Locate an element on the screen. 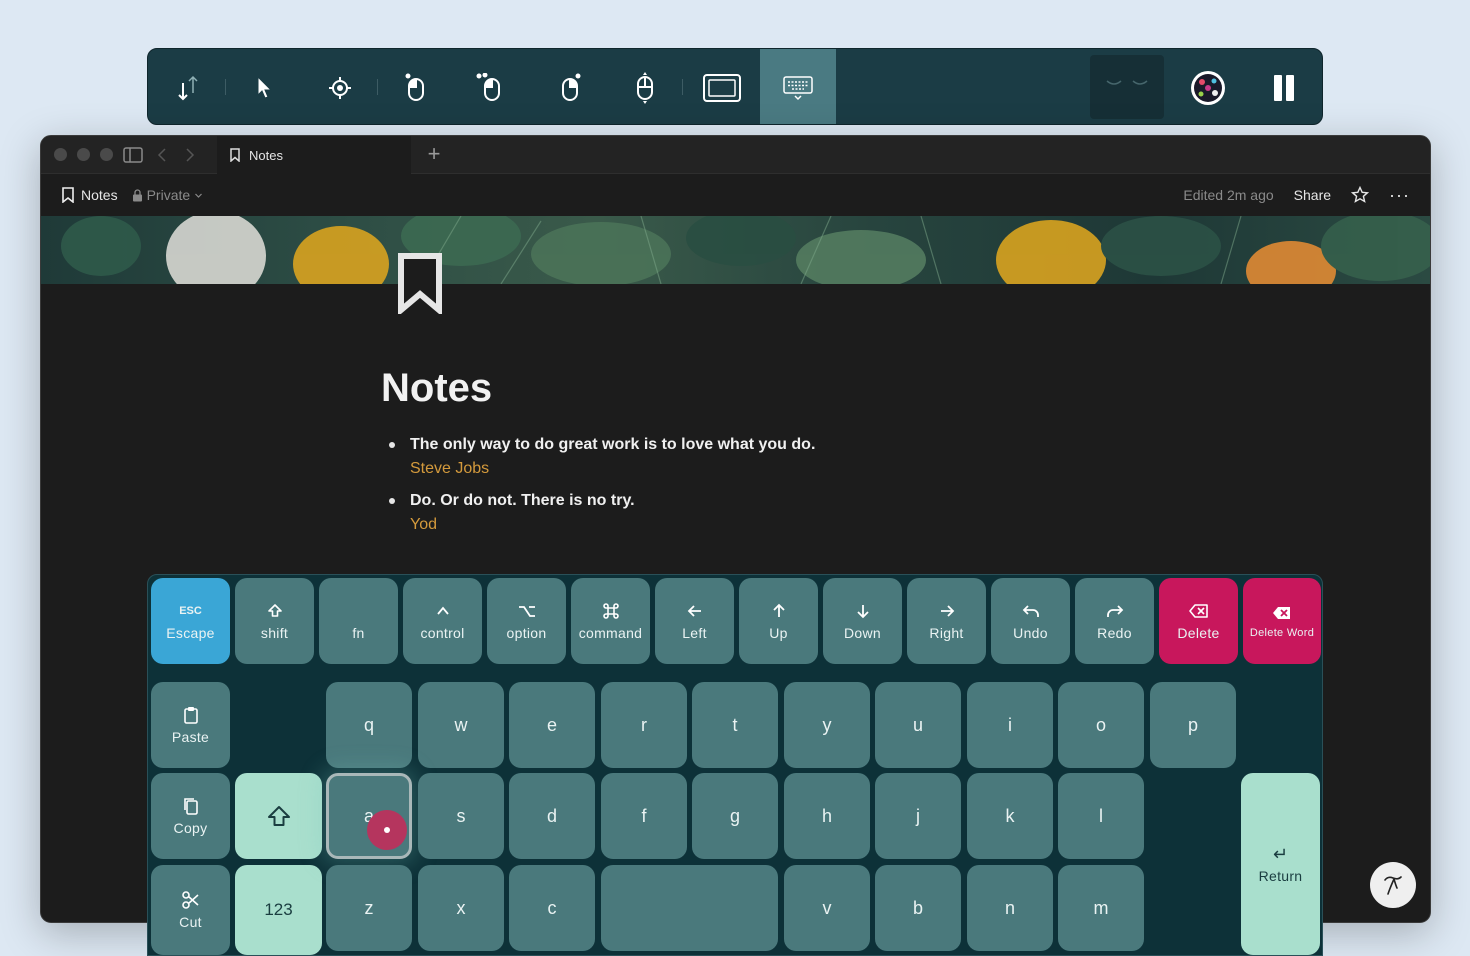  new-tab-button: + is located at coordinates (434, 155).